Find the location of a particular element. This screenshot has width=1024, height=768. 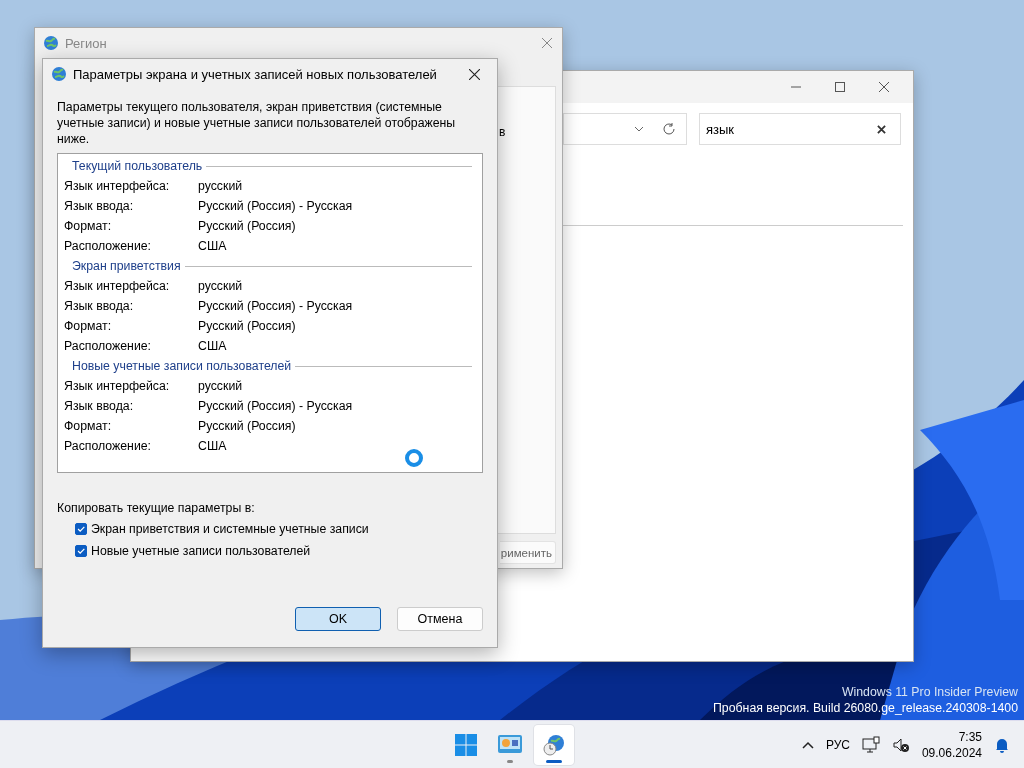

search-field: язык is located at coordinates (800, 129).